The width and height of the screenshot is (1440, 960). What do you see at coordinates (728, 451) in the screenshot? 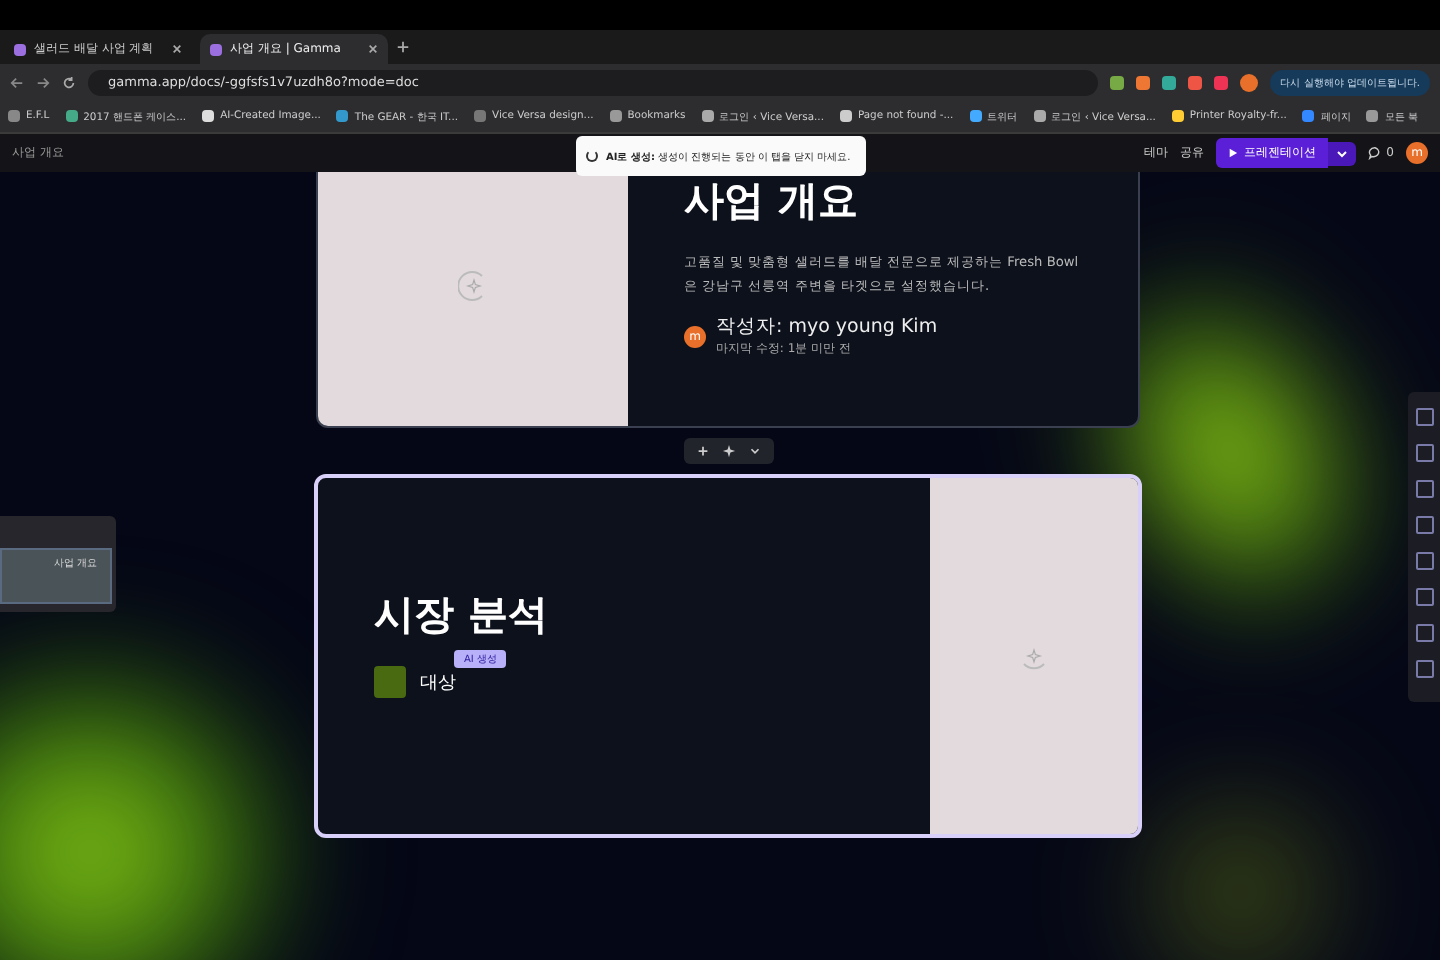
I see `sparkle-icon` at bounding box center [728, 451].